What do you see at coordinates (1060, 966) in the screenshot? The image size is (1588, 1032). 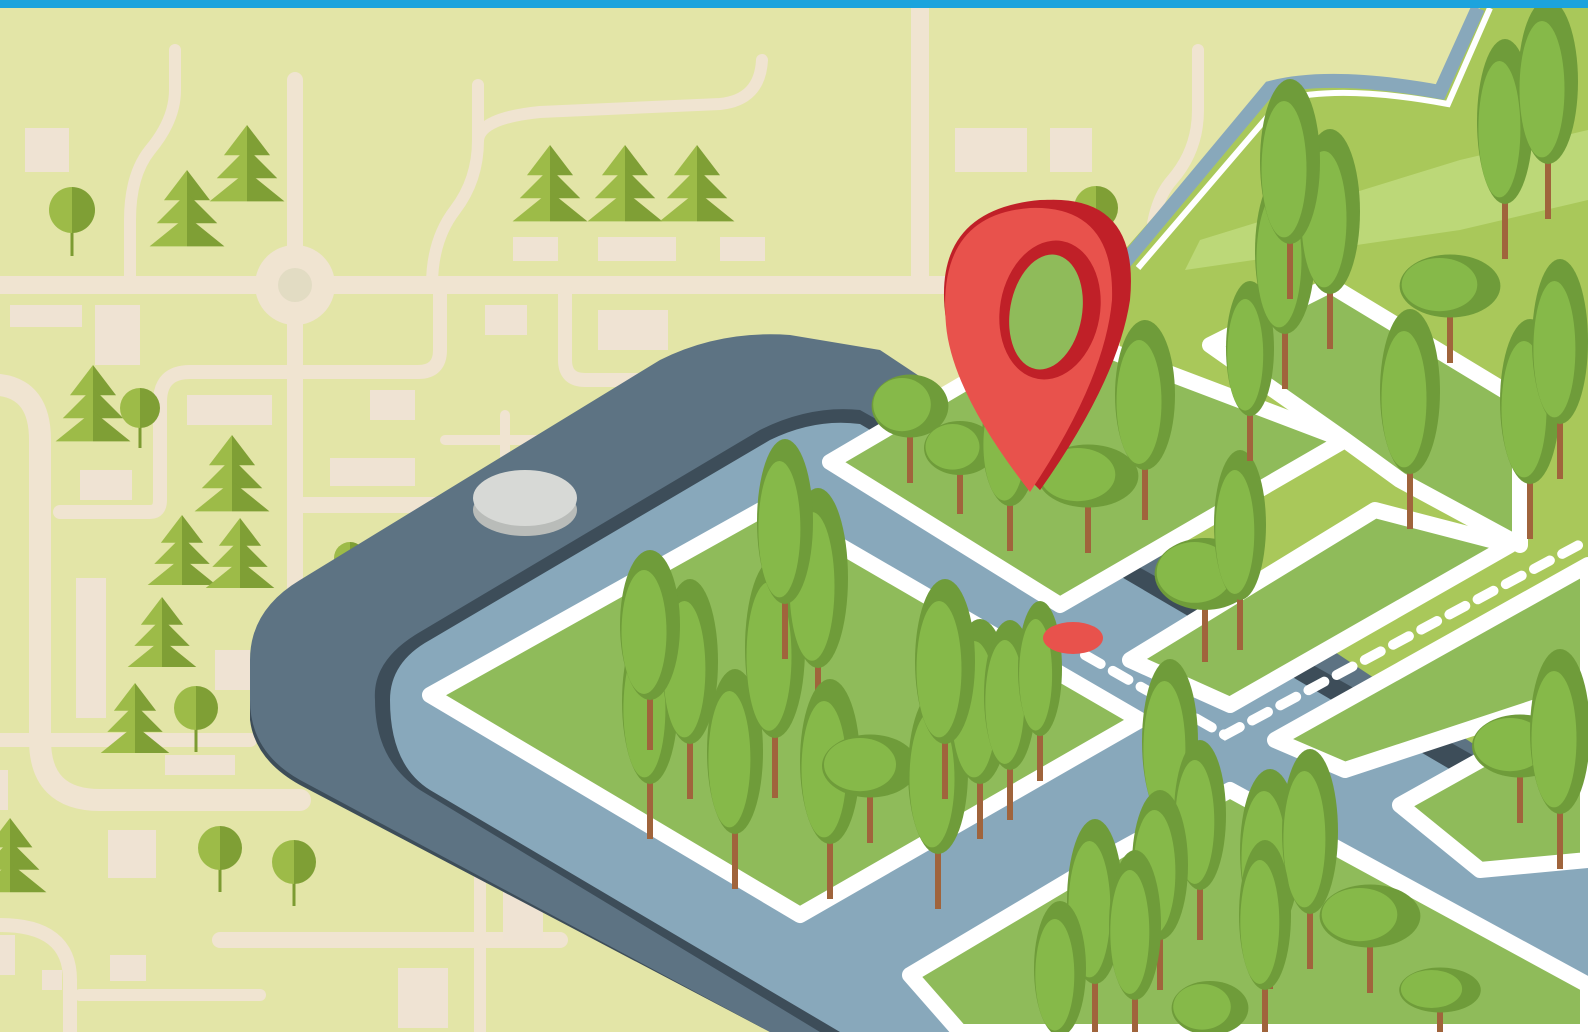 I see `street-tree-icon` at bounding box center [1060, 966].